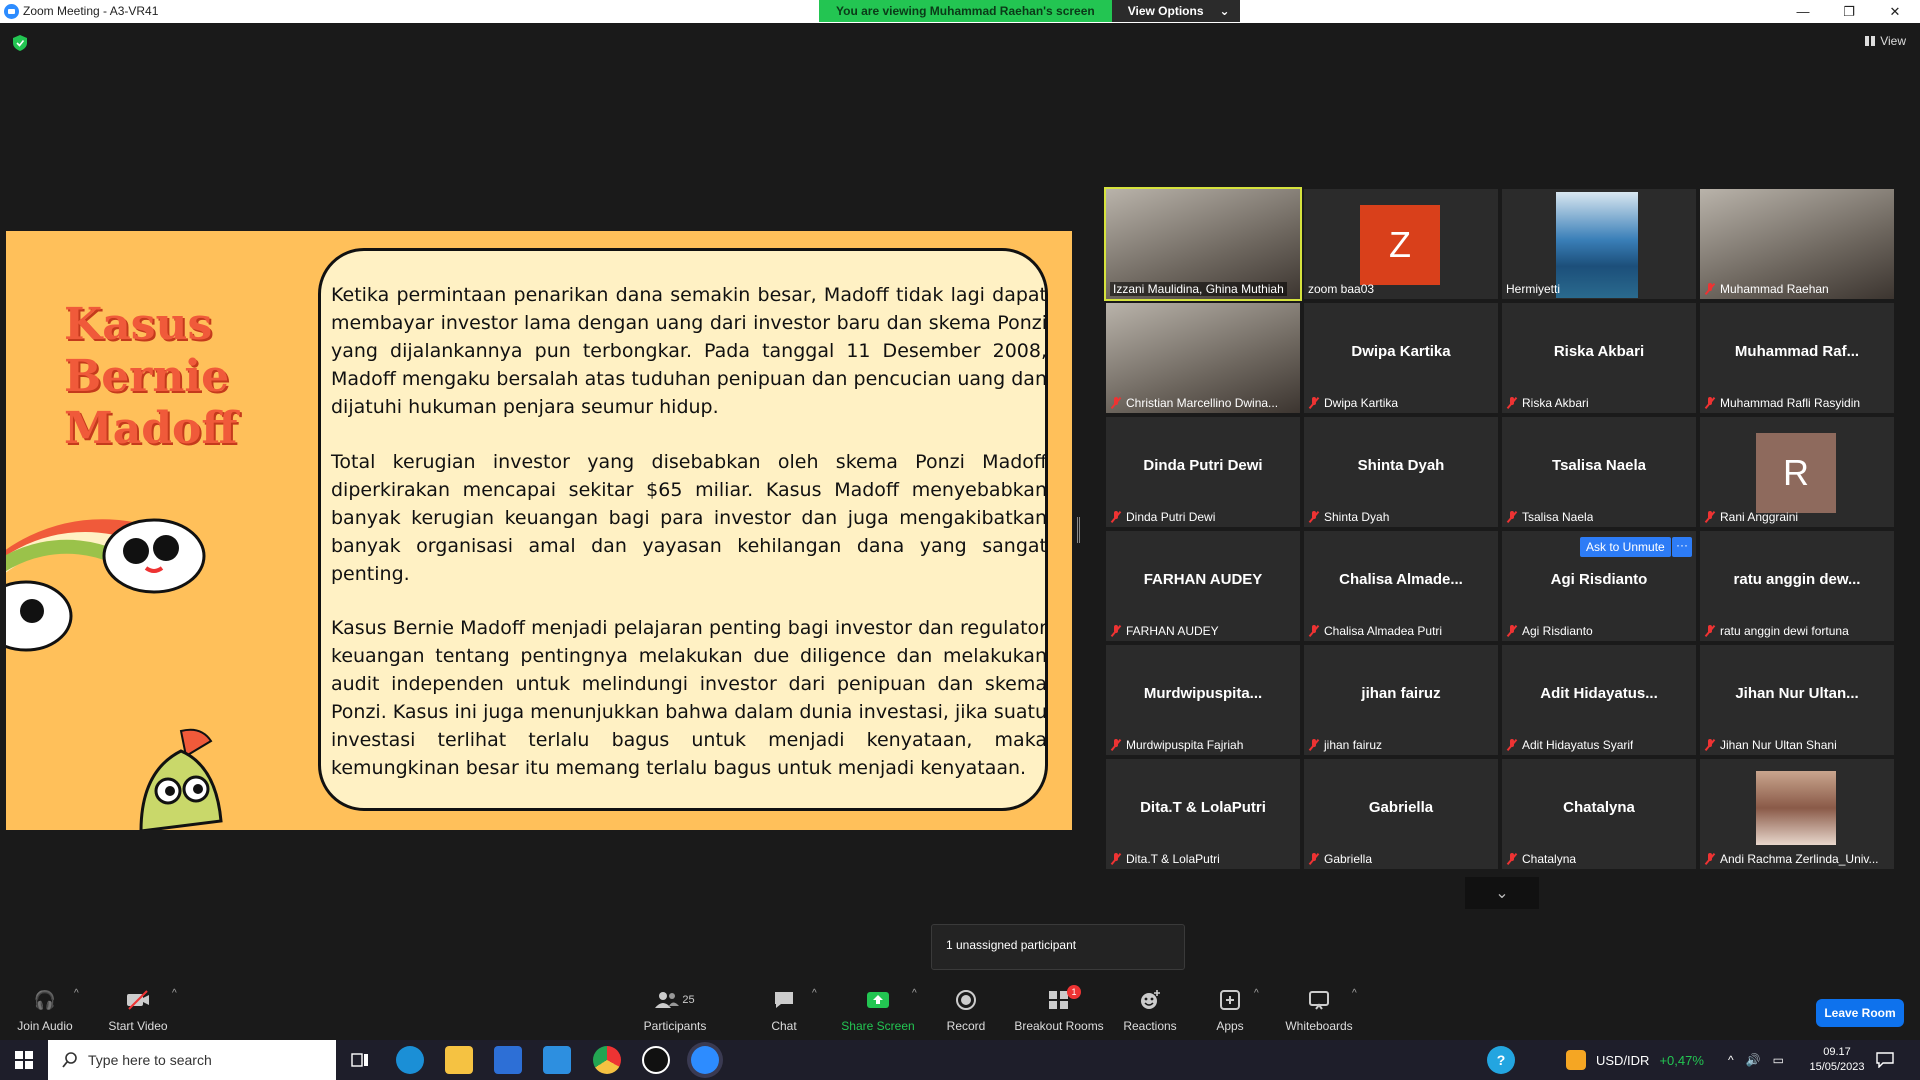 The width and height of the screenshot is (1920, 1080). What do you see at coordinates (1185, 745) in the screenshot?
I see `participant-name: Murdwipuspita Fajriah` at bounding box center [1185, 745].